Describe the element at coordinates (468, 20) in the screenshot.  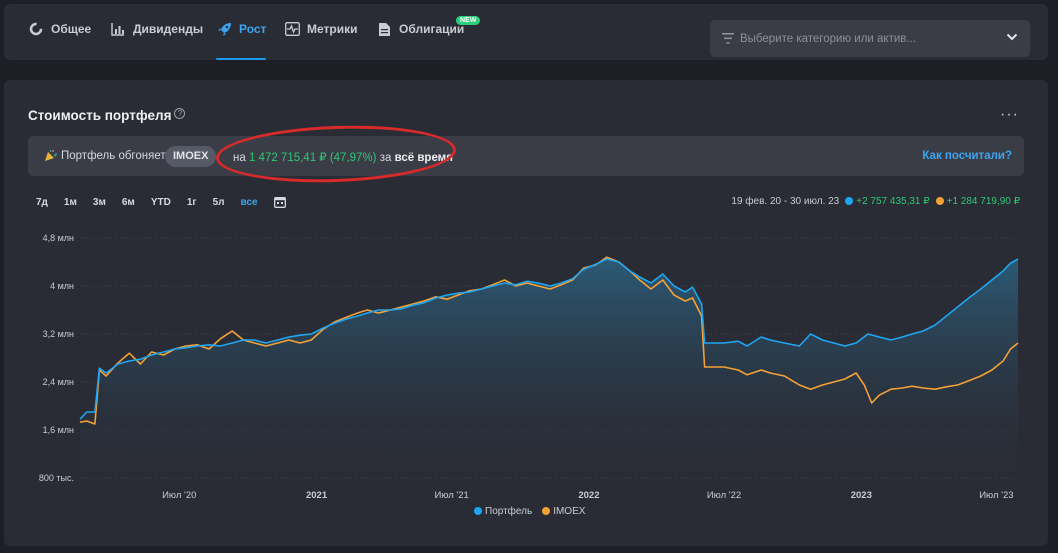
I see `new-badge: NEW` at that location.